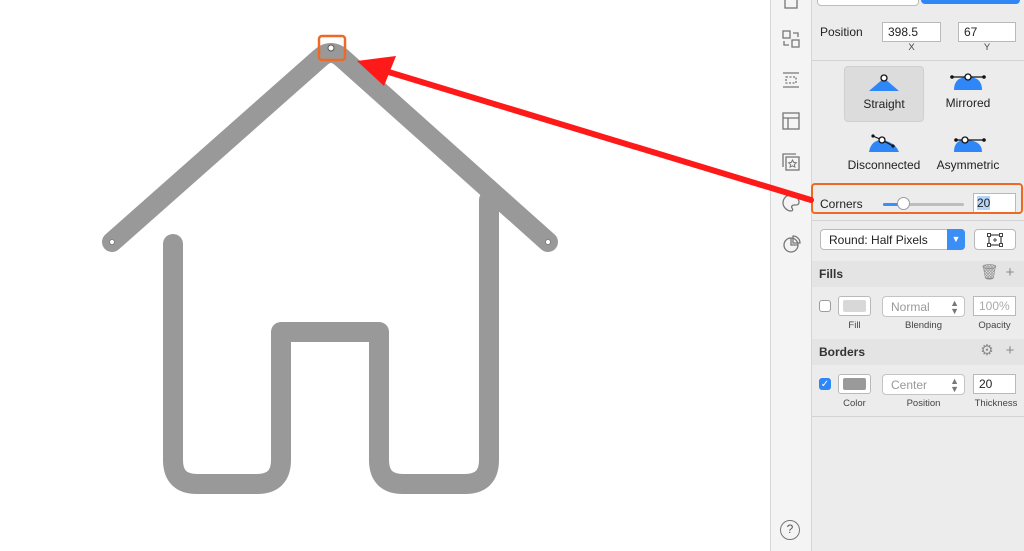 The height and width of the screenshot is (551, 1024). I want to click on chevron-down-icon: ▼, so click(956, 239).